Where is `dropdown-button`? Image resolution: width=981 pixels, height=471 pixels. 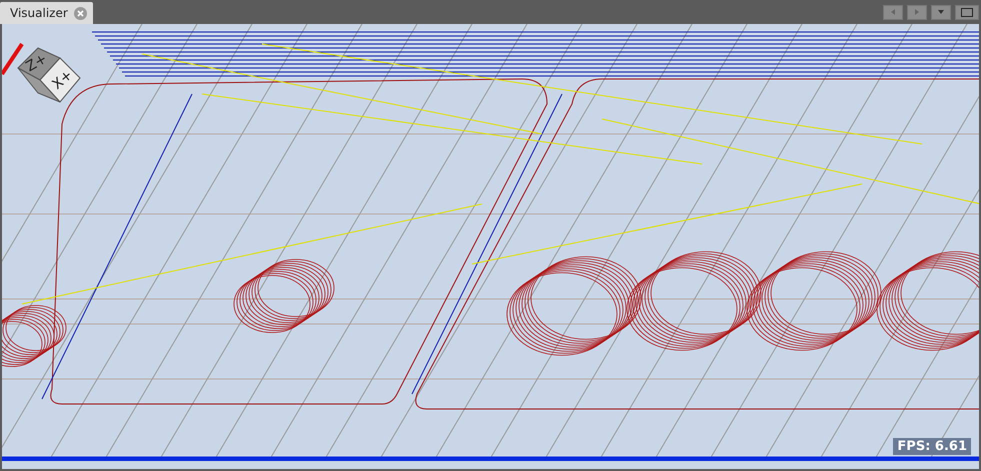
dropdown-button is located at coordinates (941, 12).